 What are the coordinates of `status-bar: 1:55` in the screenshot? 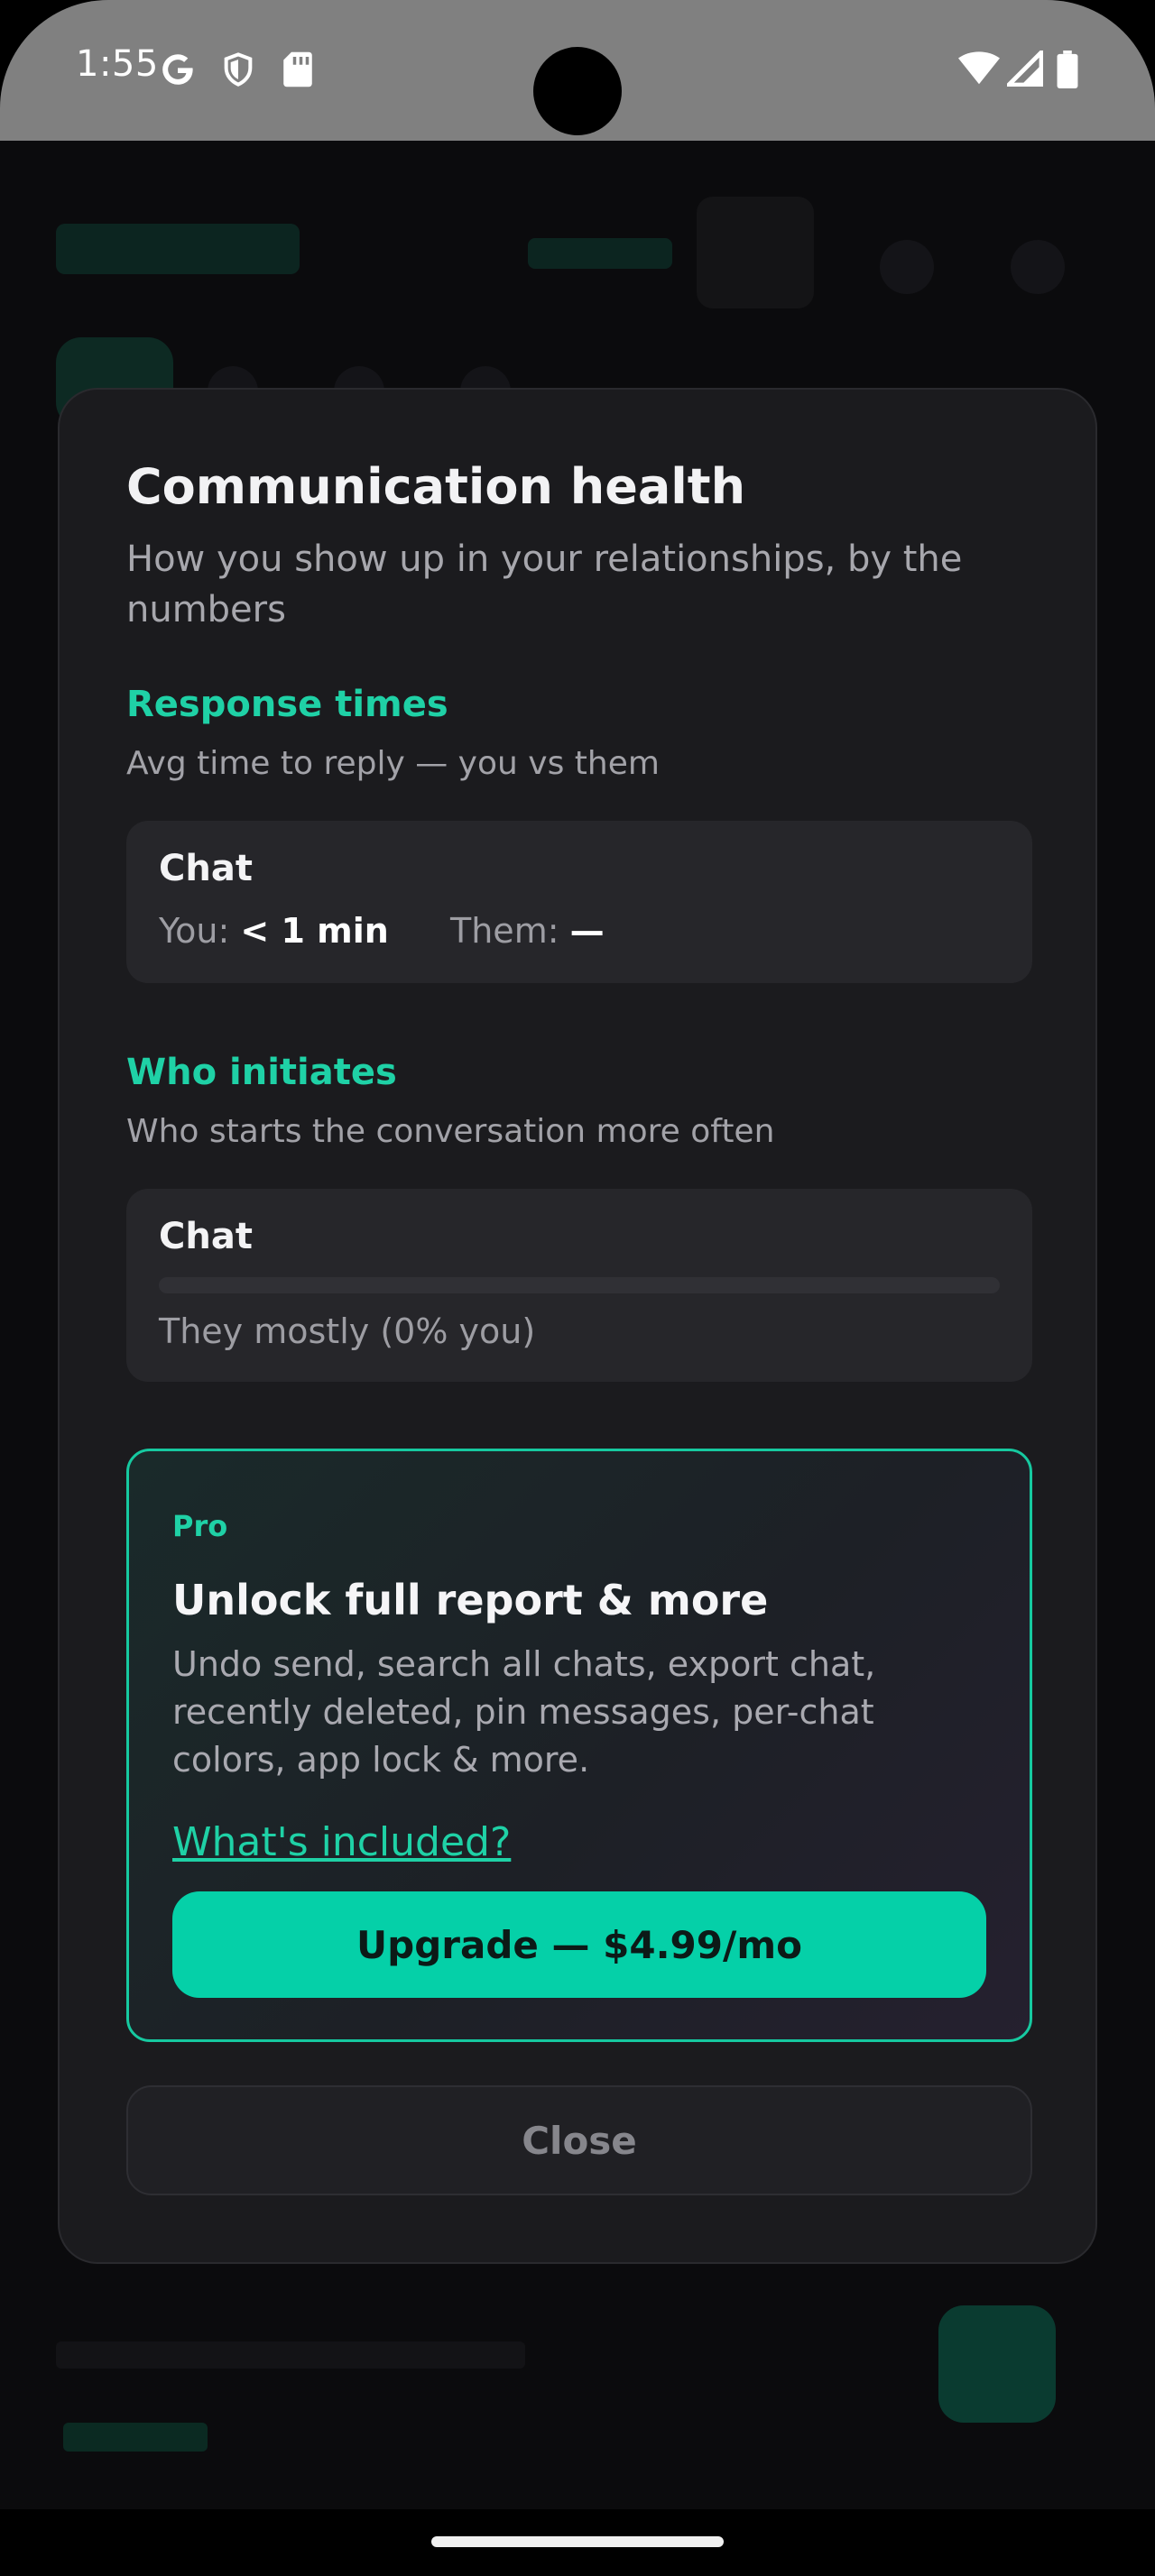 It's located at (577, 70).